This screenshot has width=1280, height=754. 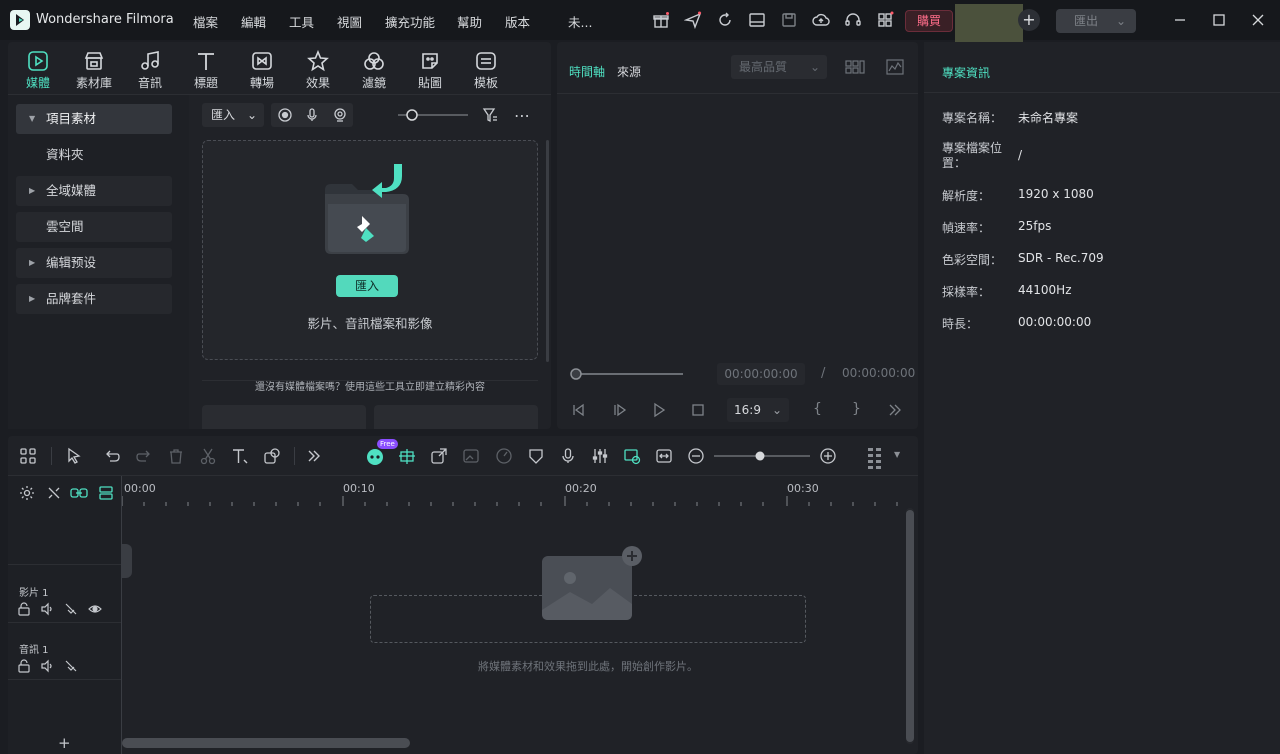 What do you see at coordinates (253, 21) in the screenshot?
I see `menu-edit: 編輯` at bounding box center [253, 21].